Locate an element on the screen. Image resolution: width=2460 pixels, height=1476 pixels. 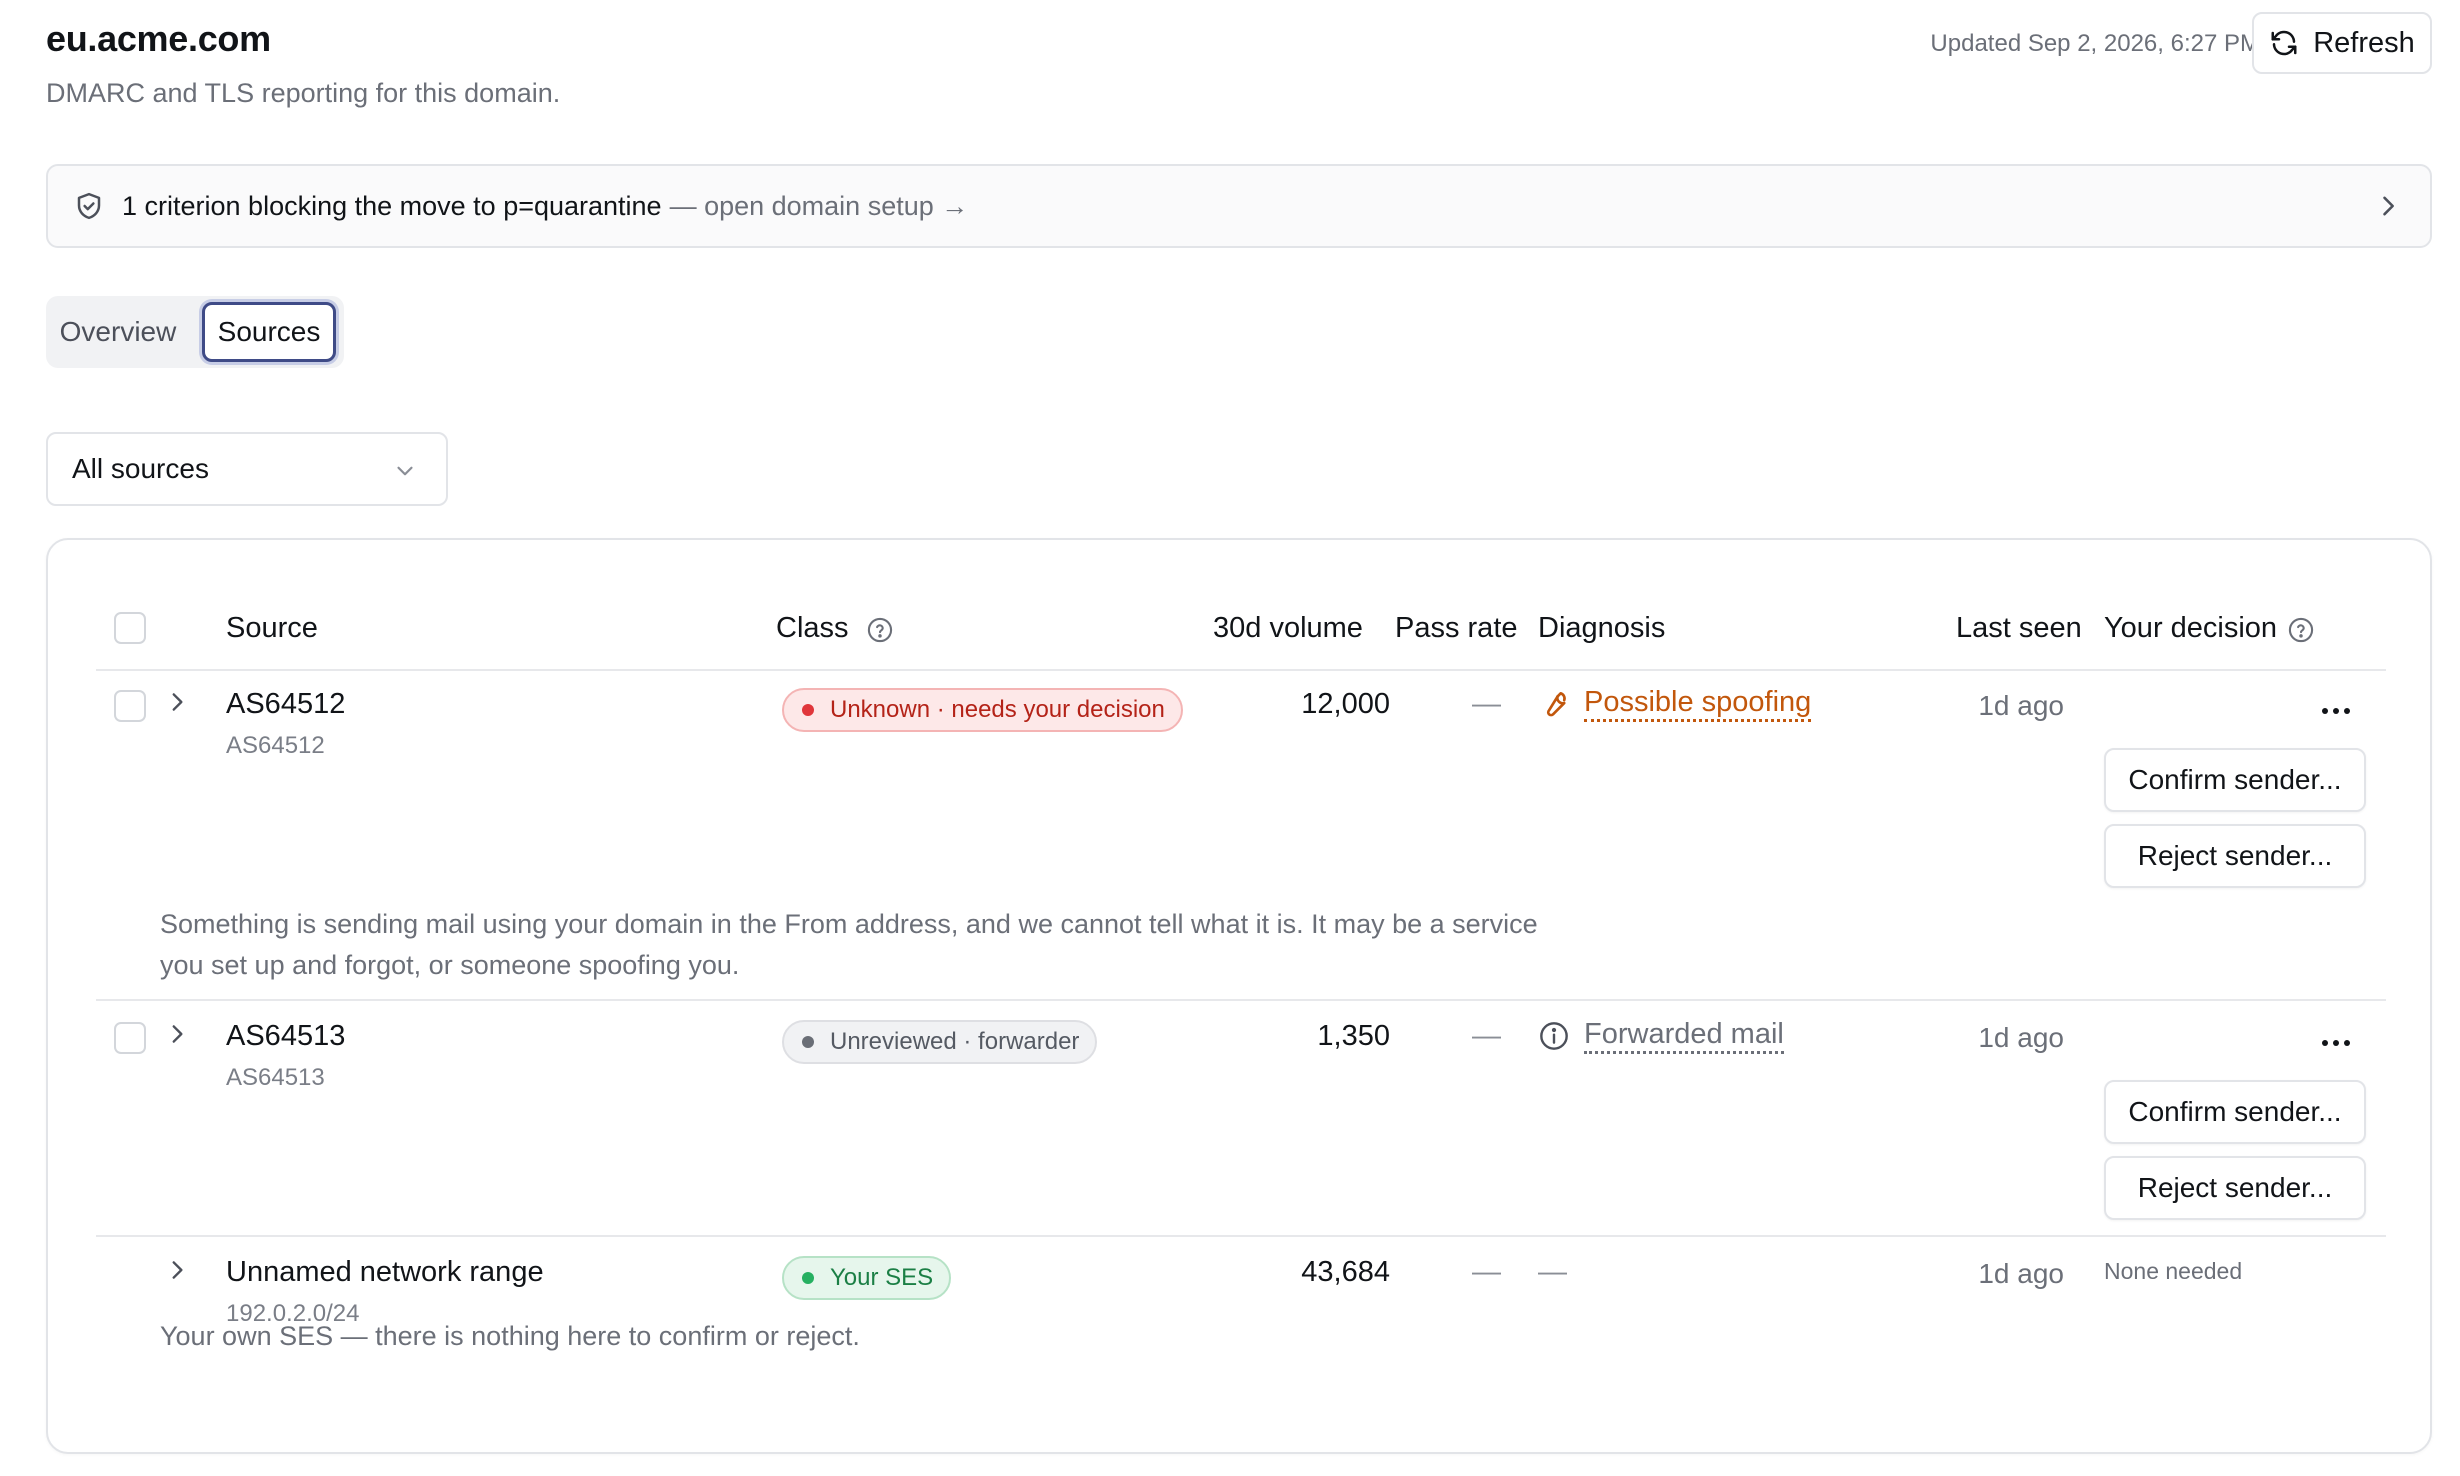
view-tabs: Overview Sources is located at coordinates (195, 332).